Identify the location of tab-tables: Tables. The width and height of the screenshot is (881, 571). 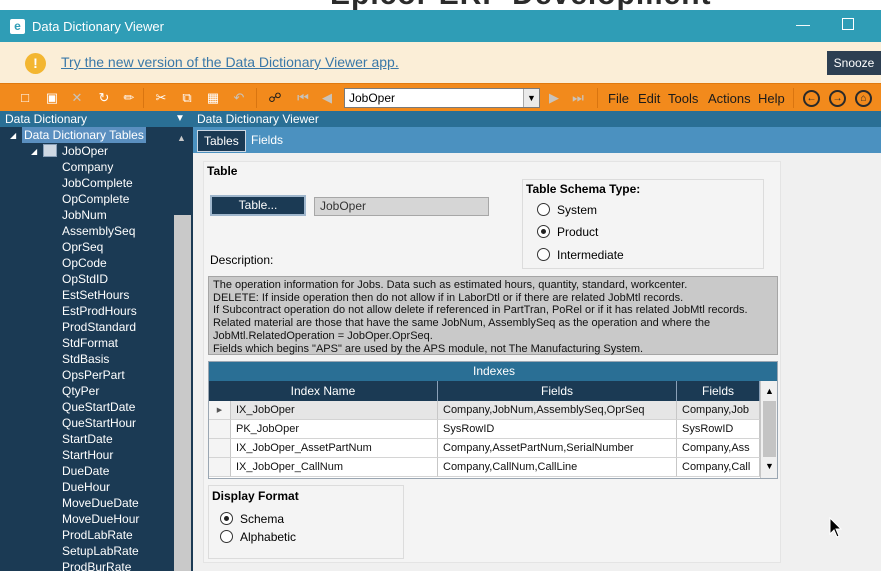
(221, 141).